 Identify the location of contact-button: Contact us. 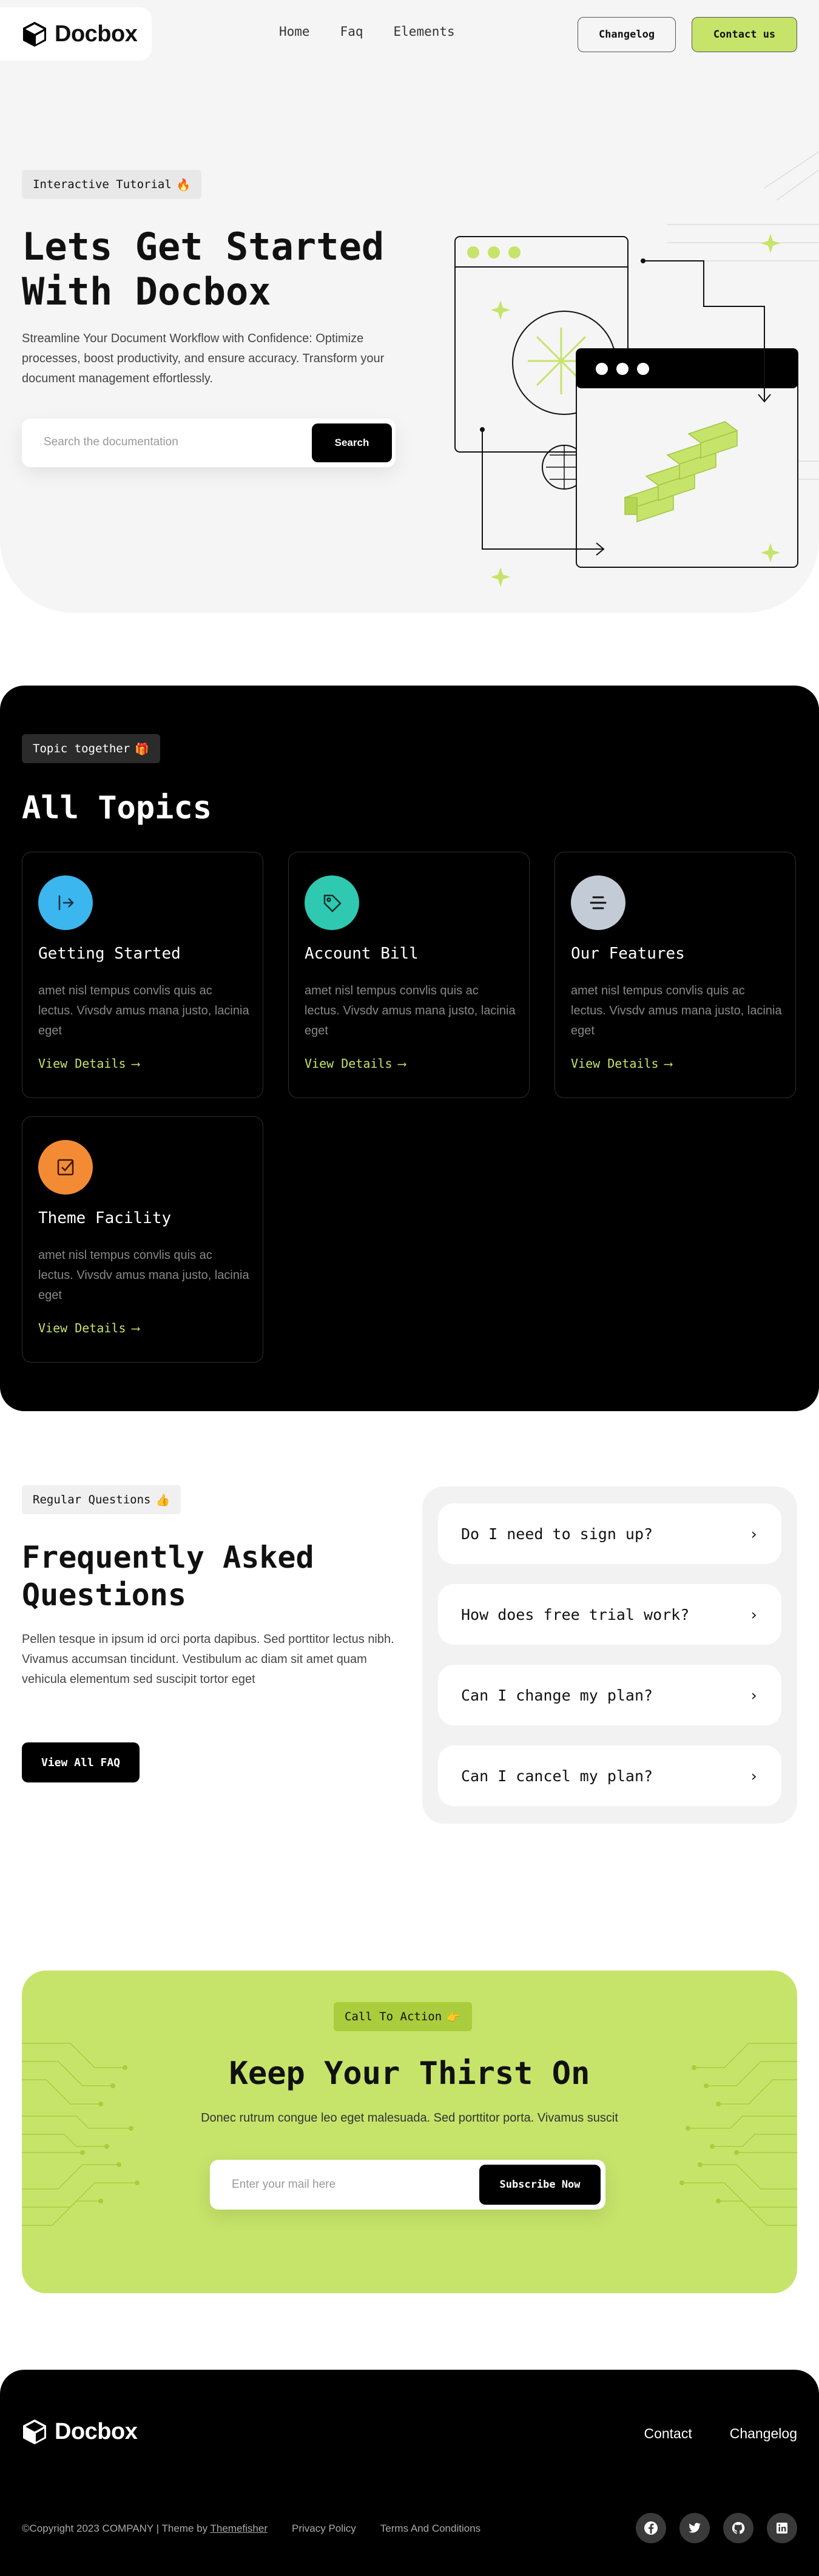
(744, 34).